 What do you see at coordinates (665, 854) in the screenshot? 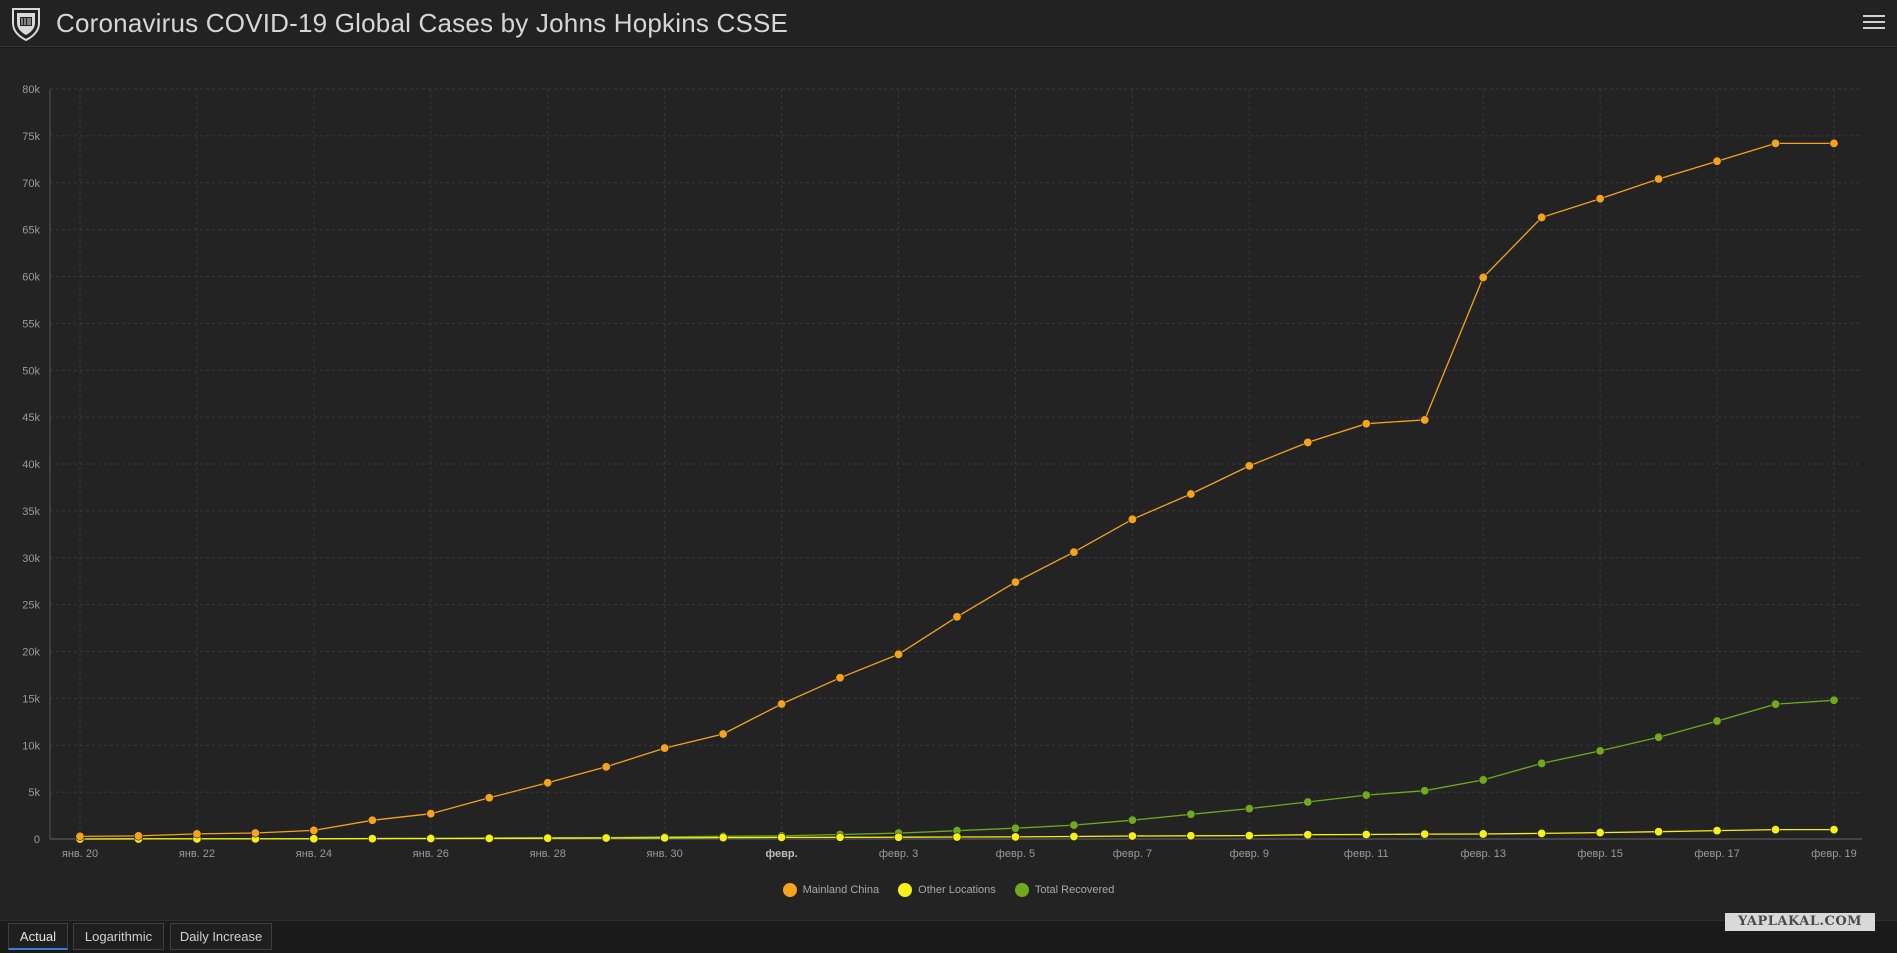
I see `x-tick-label: янв. 30` at bounding box center [665, 854].